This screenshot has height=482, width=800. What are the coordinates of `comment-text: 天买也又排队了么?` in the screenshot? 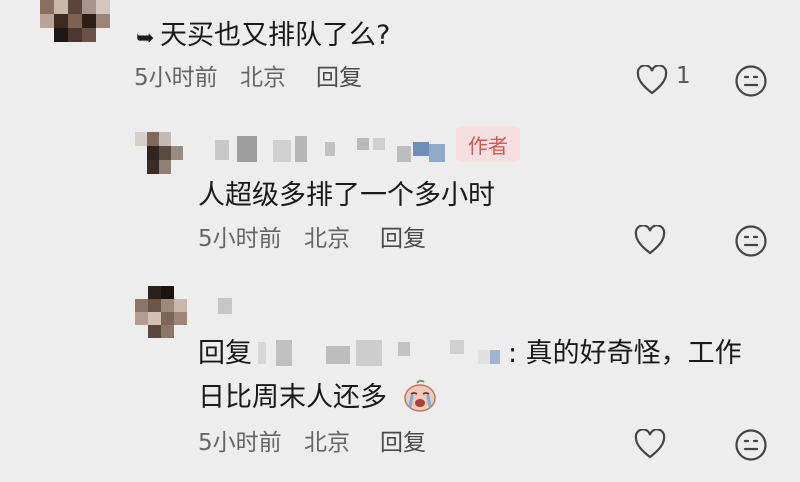 It's located at (275, 35).